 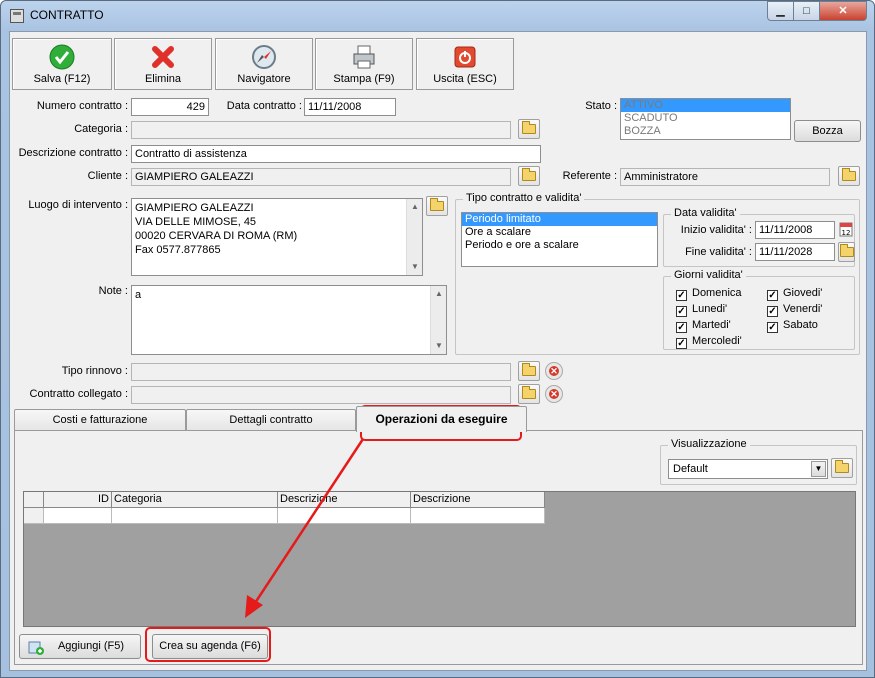 I want to click on tab-operazioni-da-eseguire: Operazioni da eseguire, so click(x=441, y=419).